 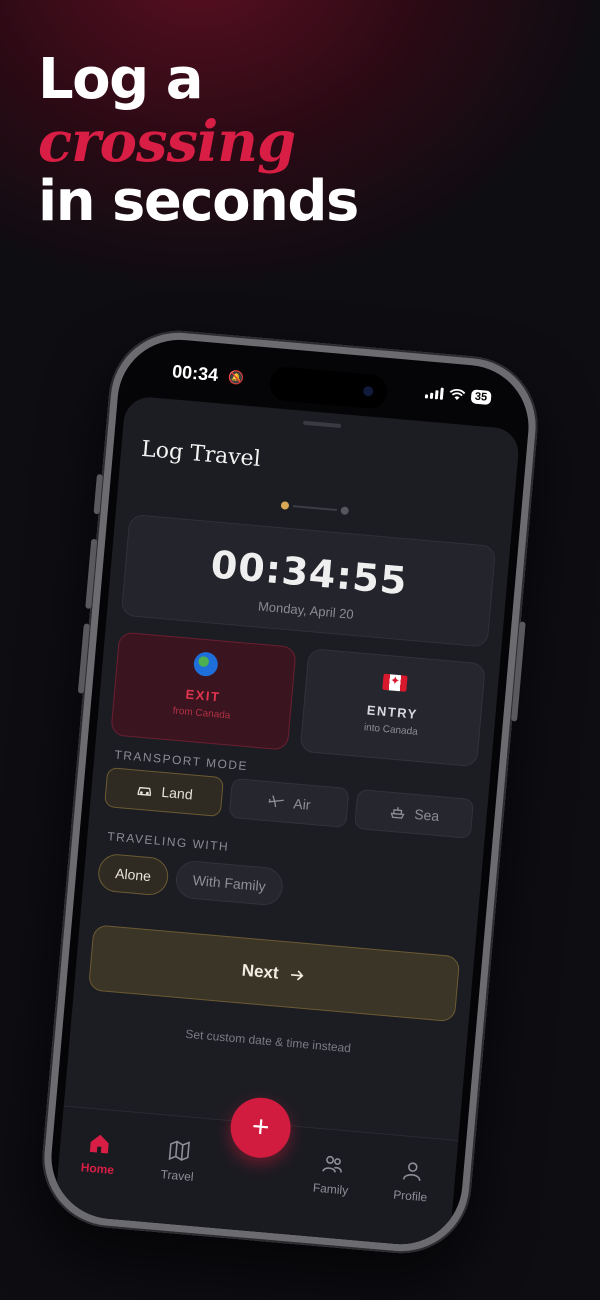 What do you see at coordinates (83, 658) in the screenshot?
I see `volume-down-button` at bounding box center [83, 658].